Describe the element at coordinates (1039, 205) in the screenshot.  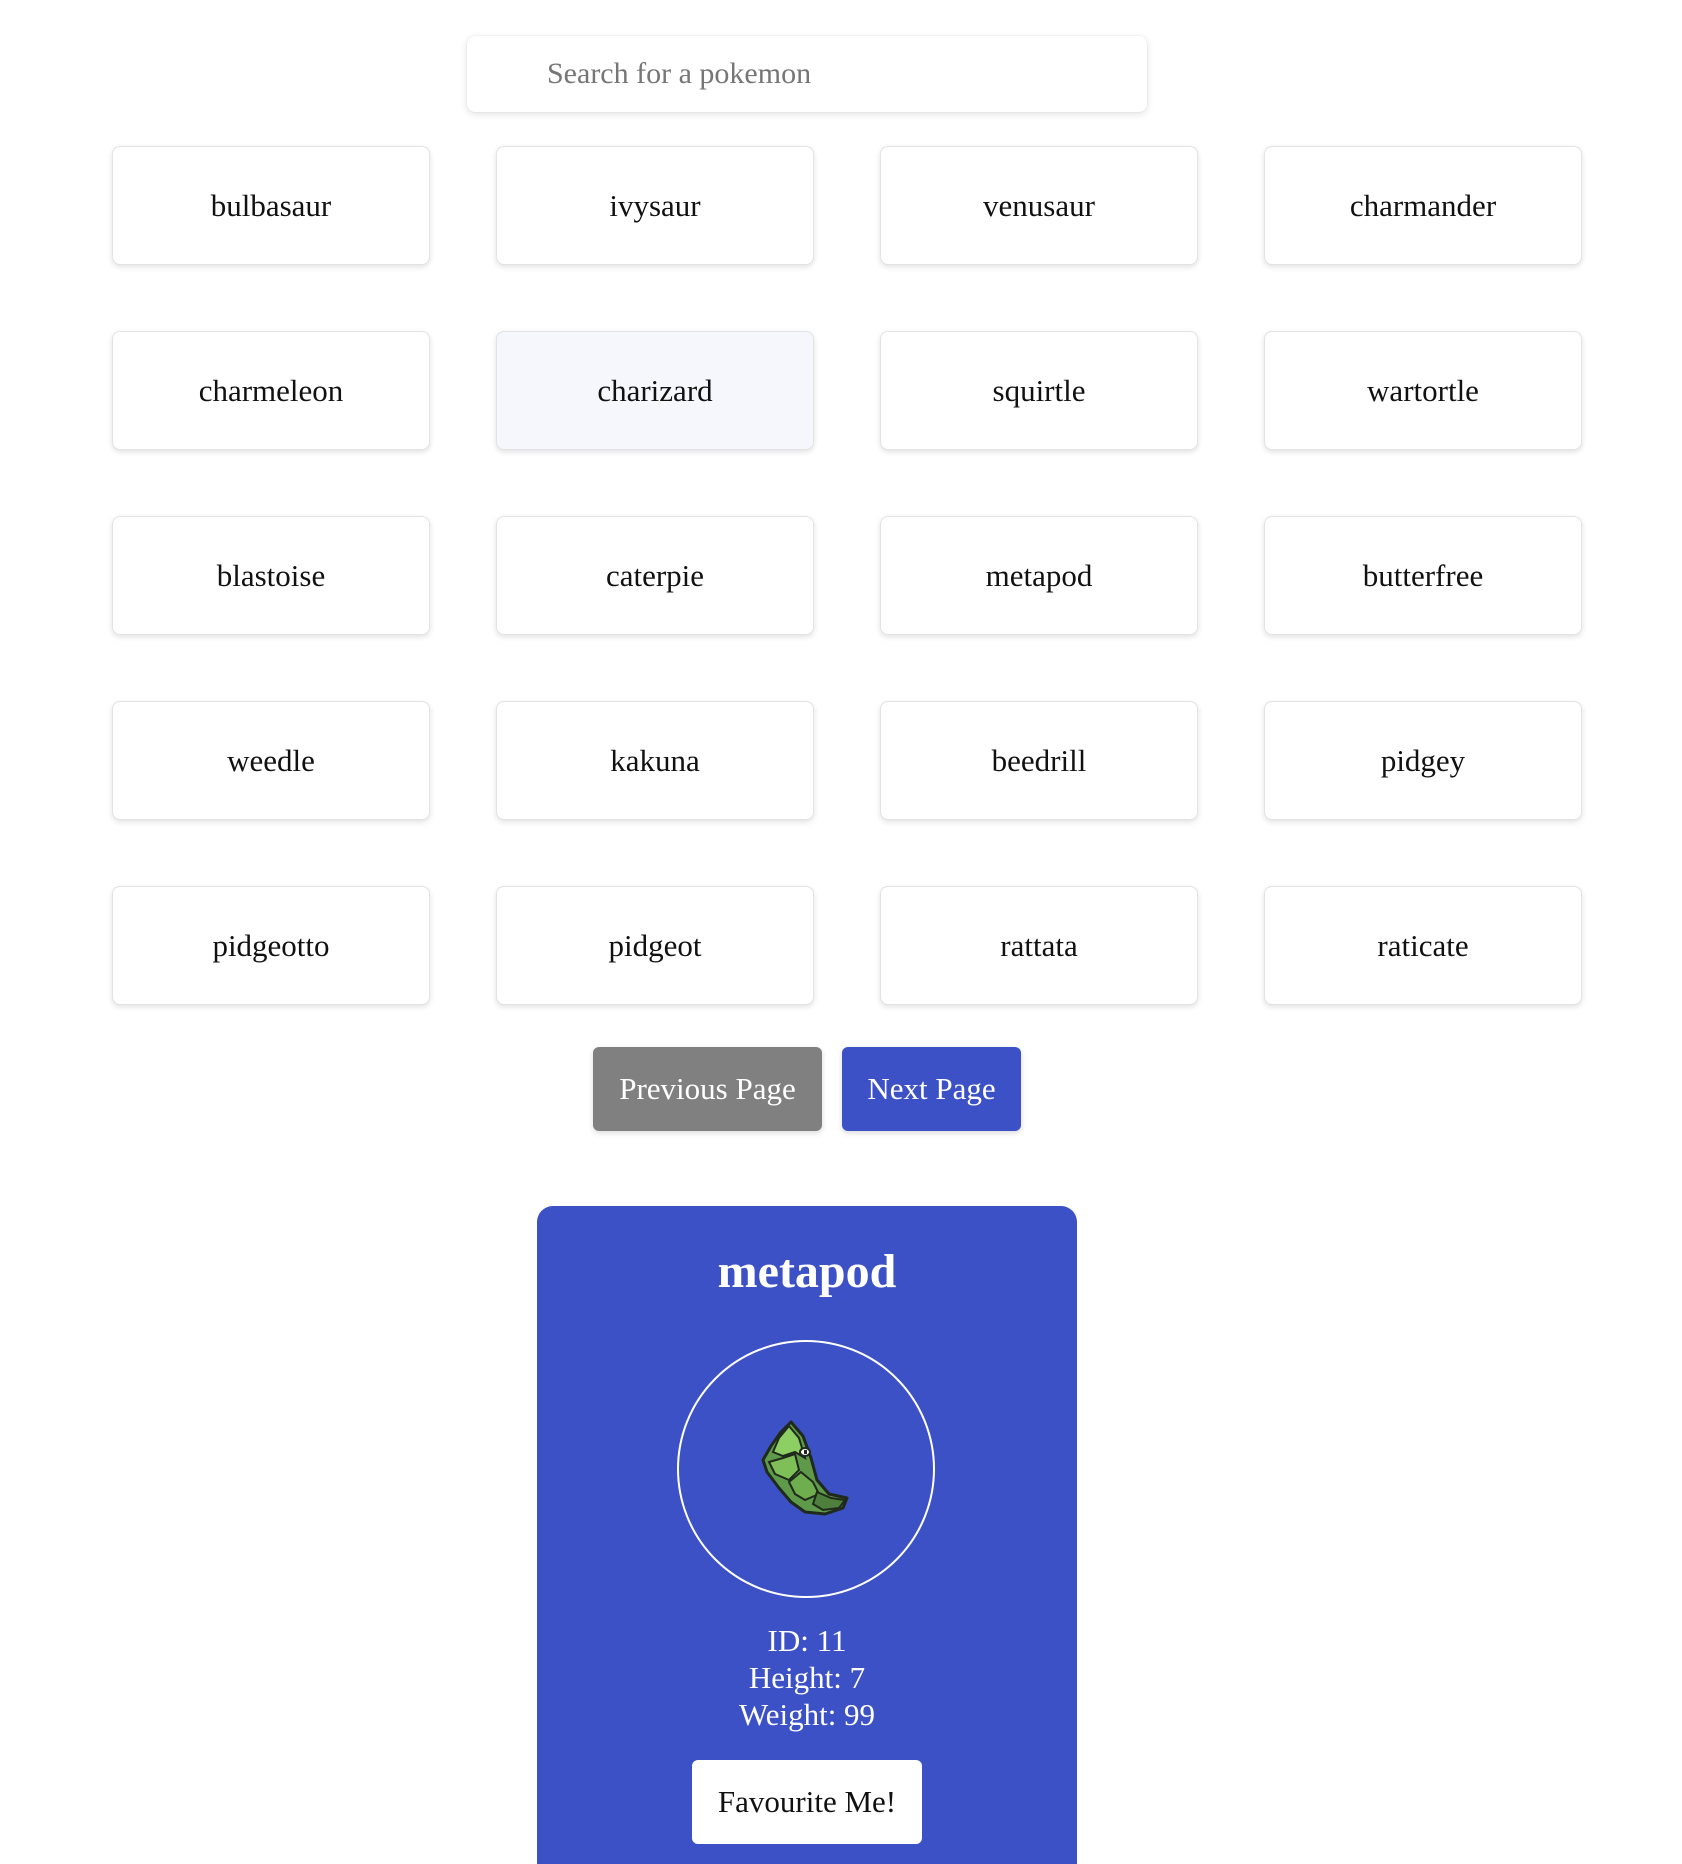
I see `pokemon-card: venusaur` at that location.